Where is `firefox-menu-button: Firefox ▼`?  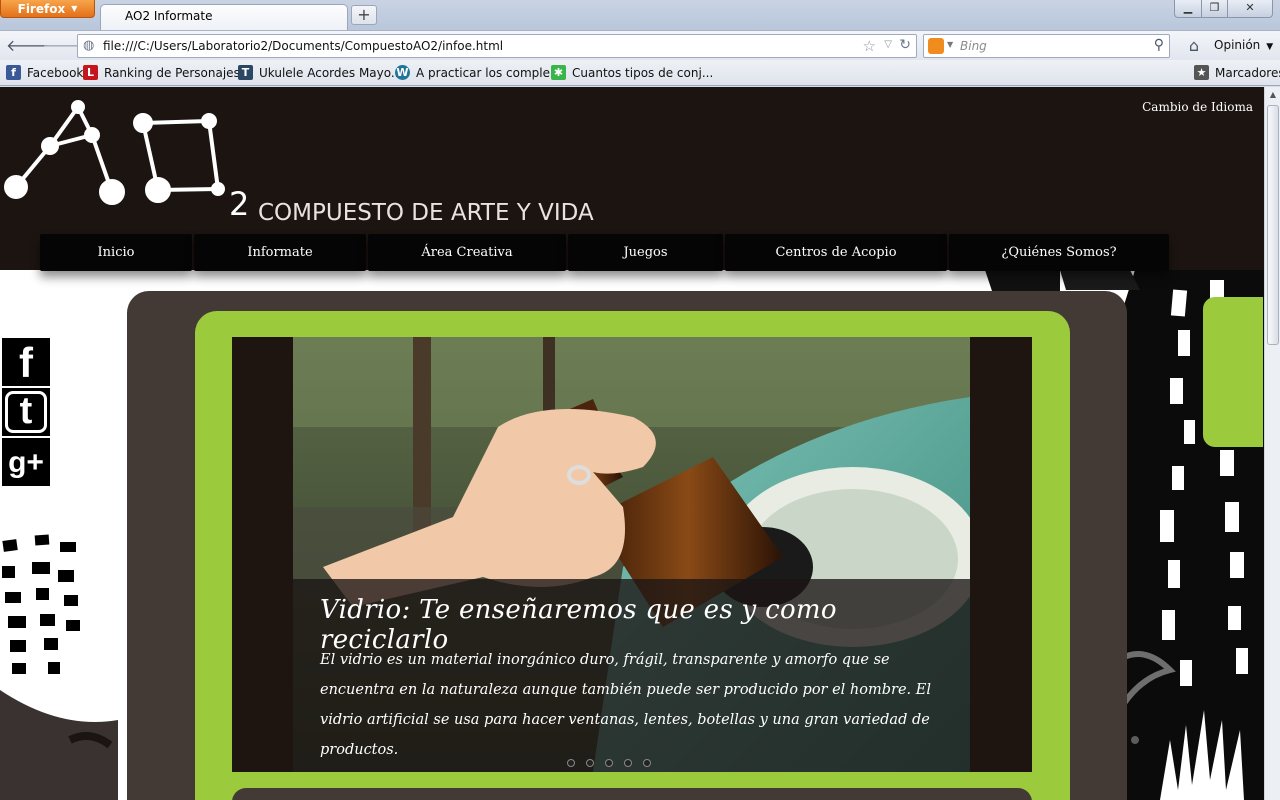 firefox-menu-button: Firefox ▼ is located at coordinates (47, 9).